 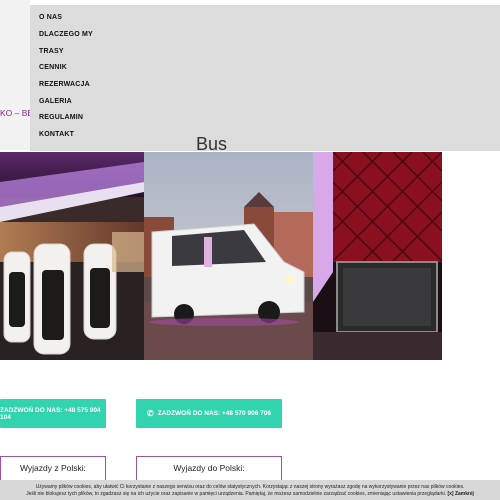 I want to click on trips-to-poland-label: Wyjazdy do Polski:, so click(x=209, y=468).